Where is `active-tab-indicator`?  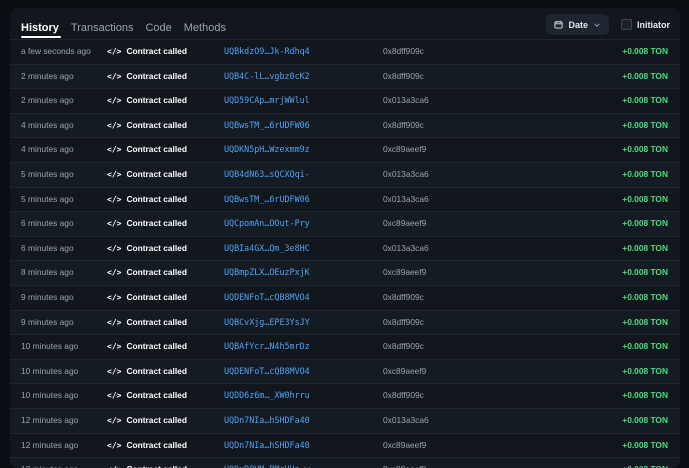 active-tab-indicator is located at coordinates (41, 37).